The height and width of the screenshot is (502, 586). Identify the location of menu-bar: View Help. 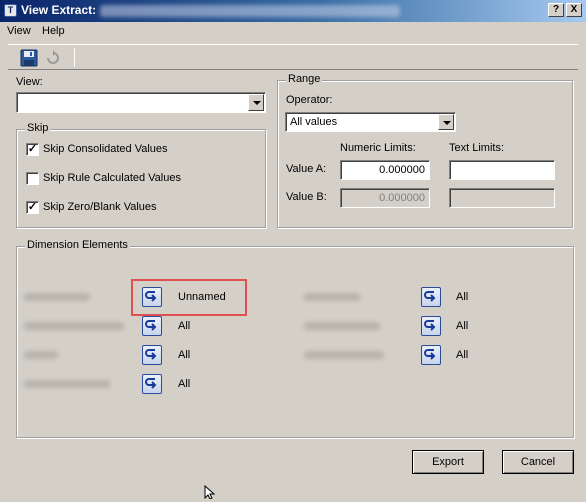
(293, 31).